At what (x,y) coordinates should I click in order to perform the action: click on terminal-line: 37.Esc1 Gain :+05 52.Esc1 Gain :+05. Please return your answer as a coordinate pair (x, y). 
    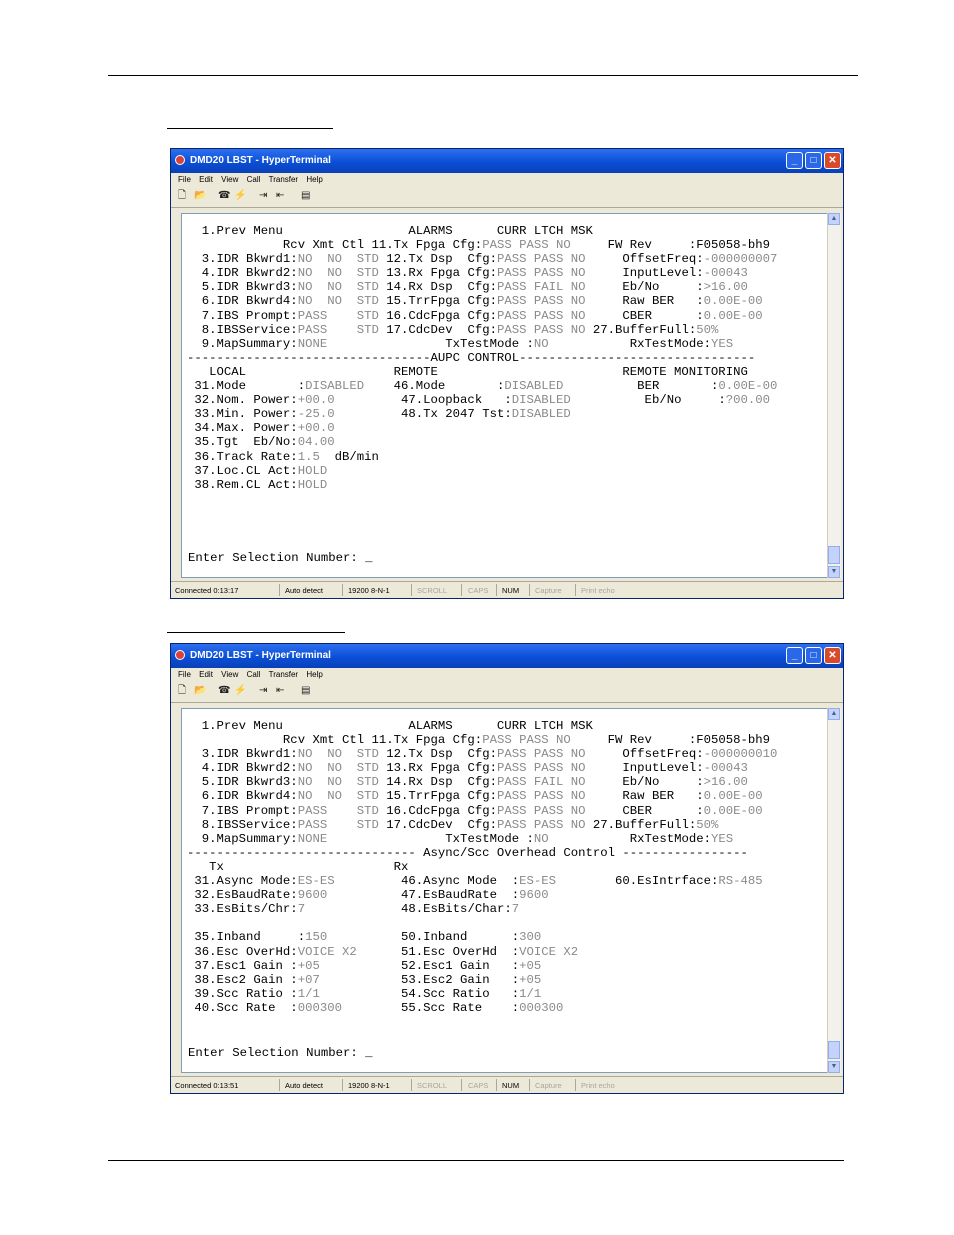
    Looking at the image, I should click on (507, 966).